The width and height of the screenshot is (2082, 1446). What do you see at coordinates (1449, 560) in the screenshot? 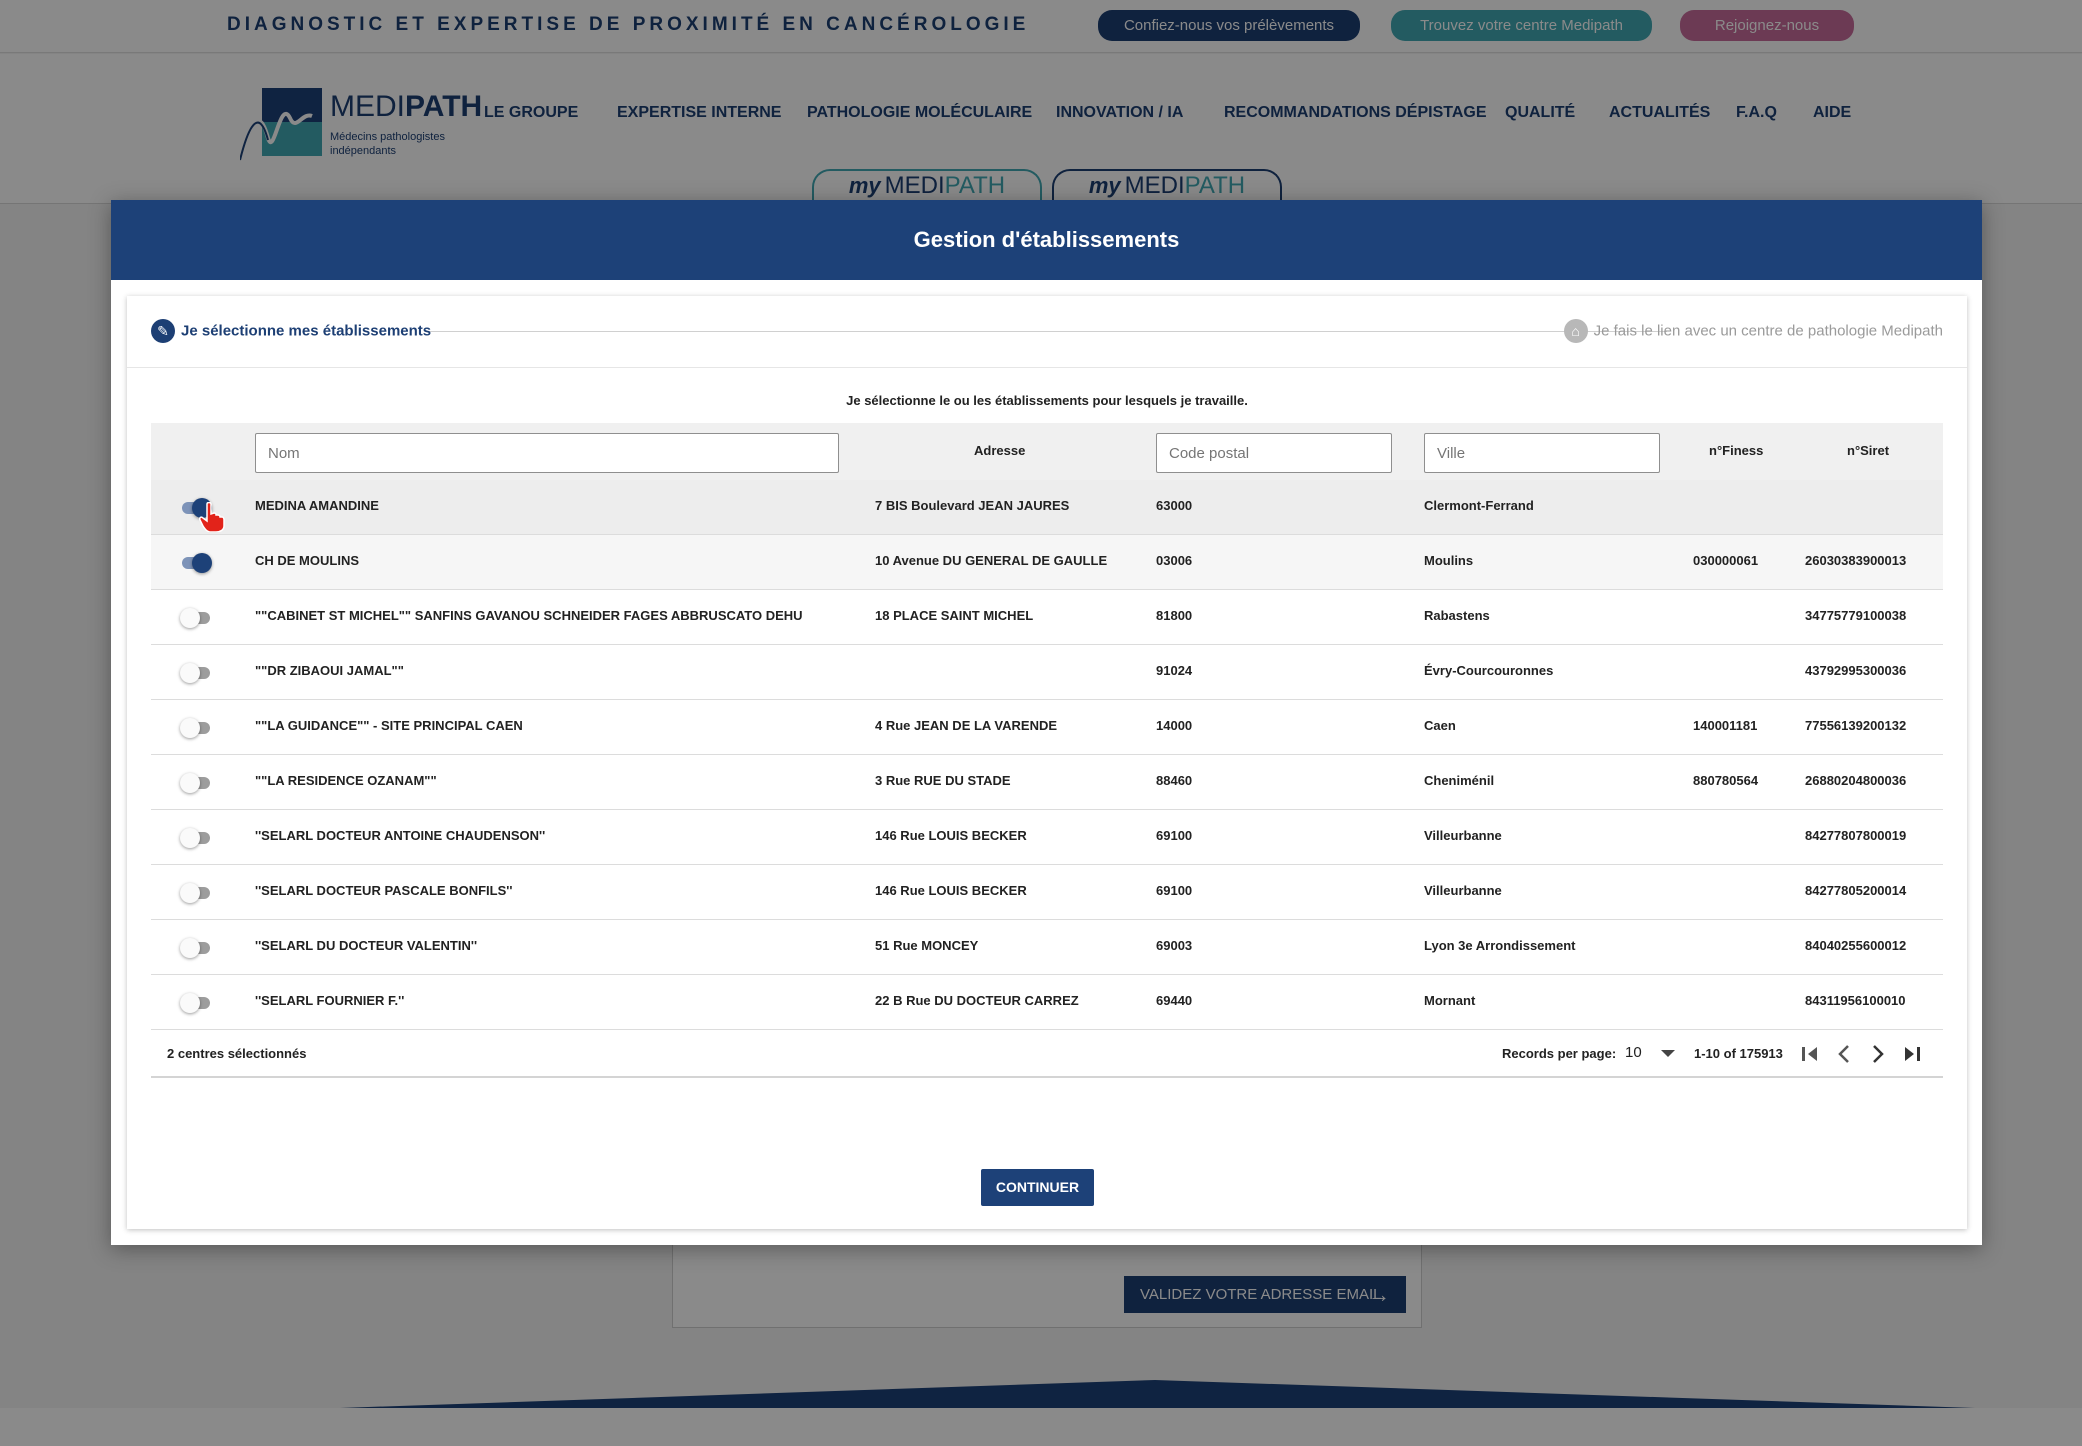
I see `cell-ville: Moulins` at bounding box center [1449, 560].